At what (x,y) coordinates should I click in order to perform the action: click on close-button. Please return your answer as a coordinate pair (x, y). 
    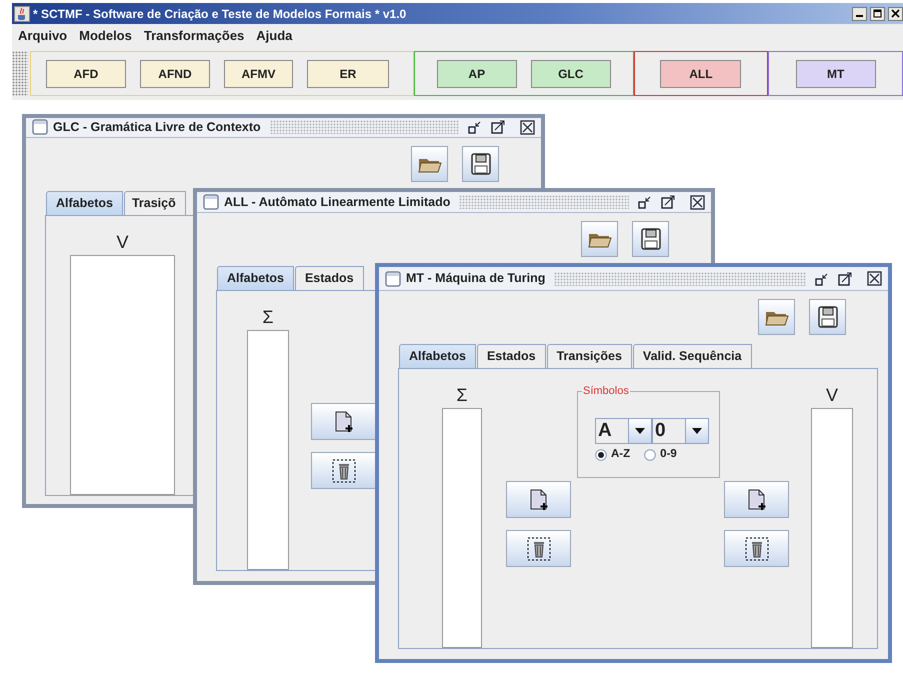
    Looking at the image, I should click on (895, 13).